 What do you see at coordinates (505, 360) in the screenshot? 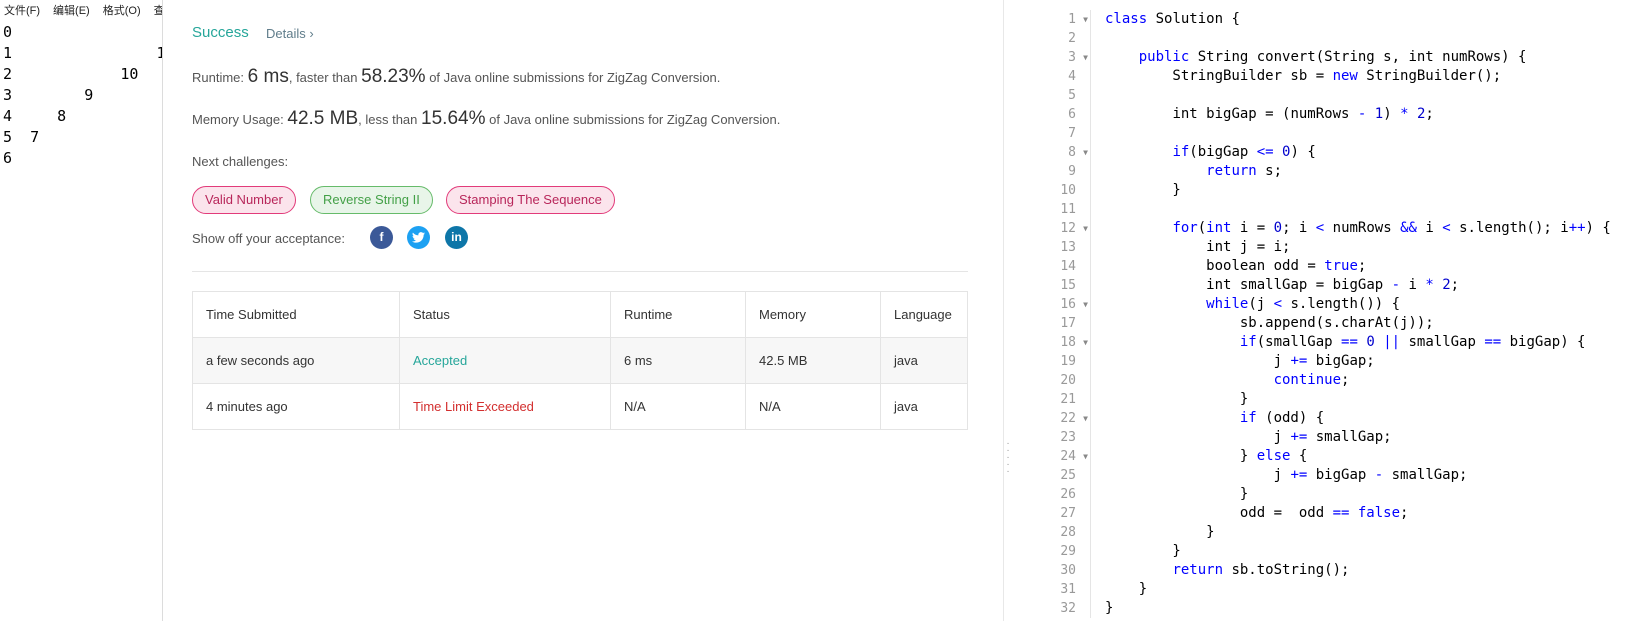
I see `cell-status: Accepted` at bounding box center [505, 360].